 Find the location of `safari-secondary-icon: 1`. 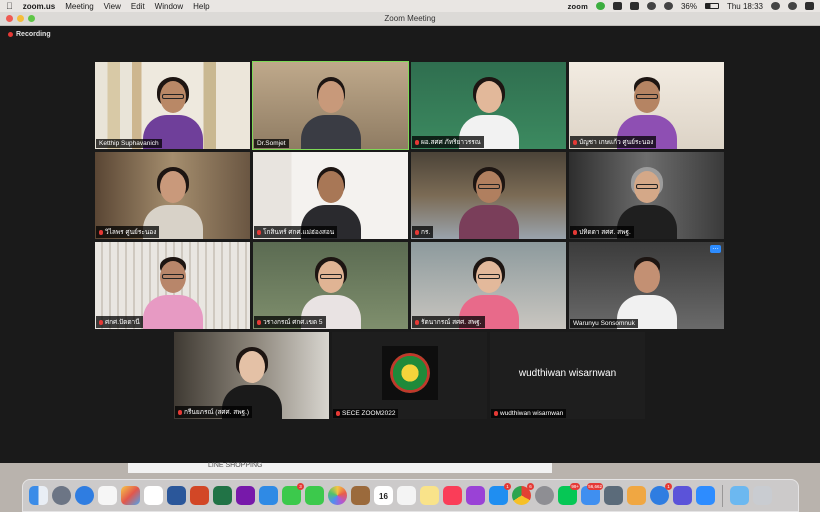

safari-secondary-icon: 1 is located at coordinates (661, 494).